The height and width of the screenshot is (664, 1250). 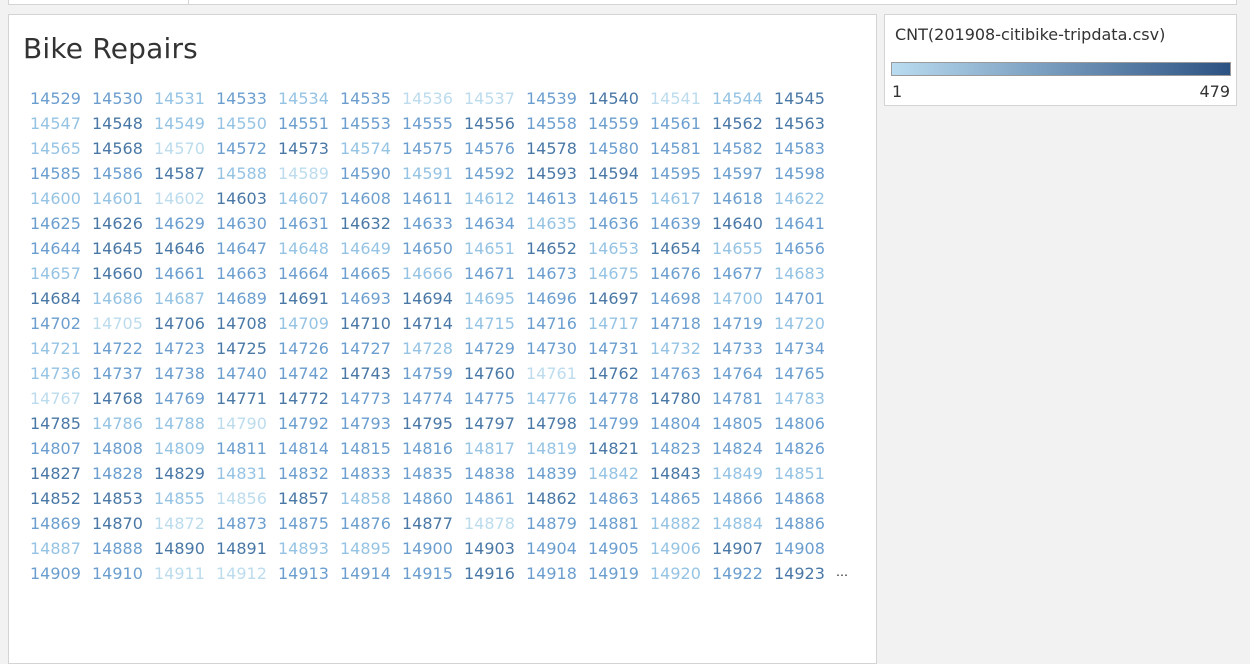 What do you see at coordinates (309, 548) in the screenshot?
I see `station-cell: 14893` at bounding box center [309, 548].